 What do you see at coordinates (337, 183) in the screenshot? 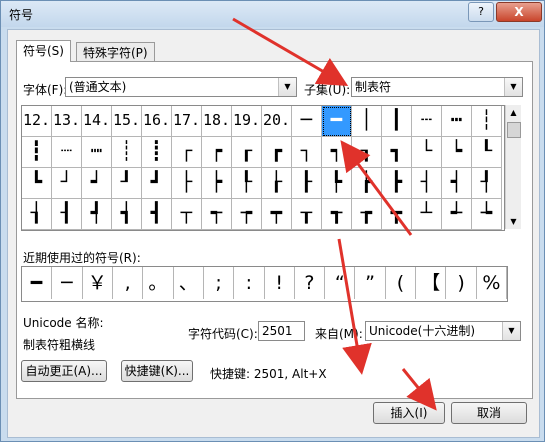
I see `symbol-cell: ┡` at bounding box center [337, 183].